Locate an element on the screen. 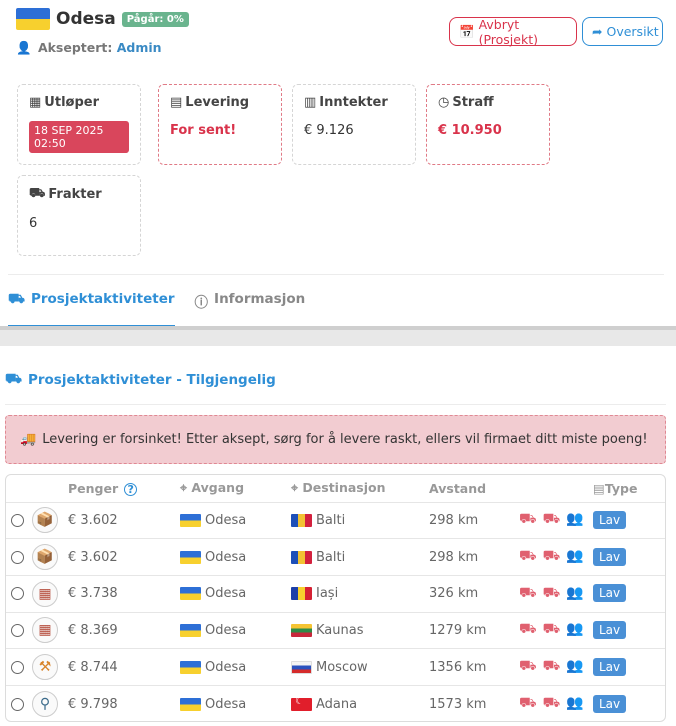 This screenshot has width=676, height=726. distance-cell: 298 km is located at coordinates (474, 520).